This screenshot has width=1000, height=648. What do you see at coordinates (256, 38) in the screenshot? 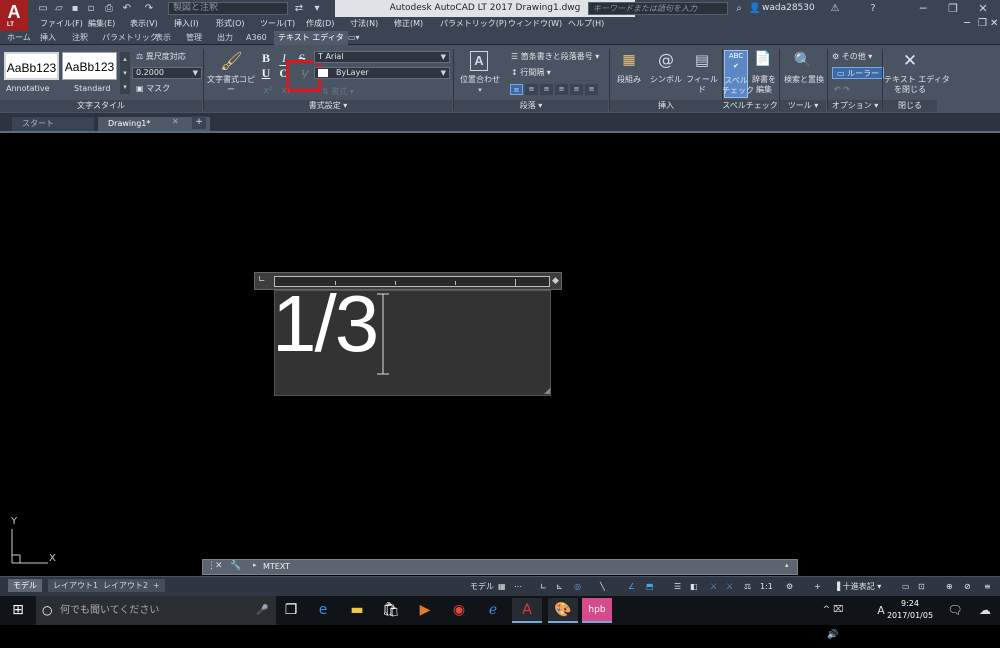
I see `tab-a360: A360` at bounding box center [256, 38].